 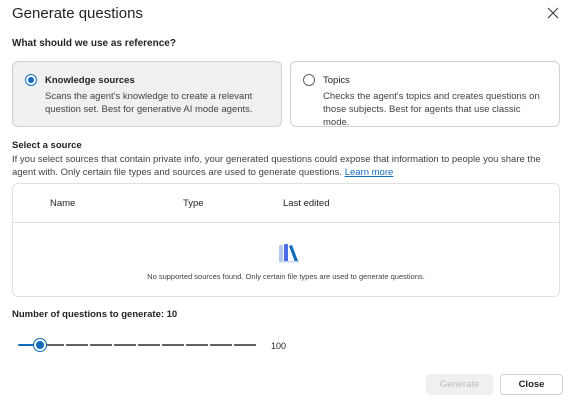 I want to click on question-count-slider, so click(x=138, y=345).